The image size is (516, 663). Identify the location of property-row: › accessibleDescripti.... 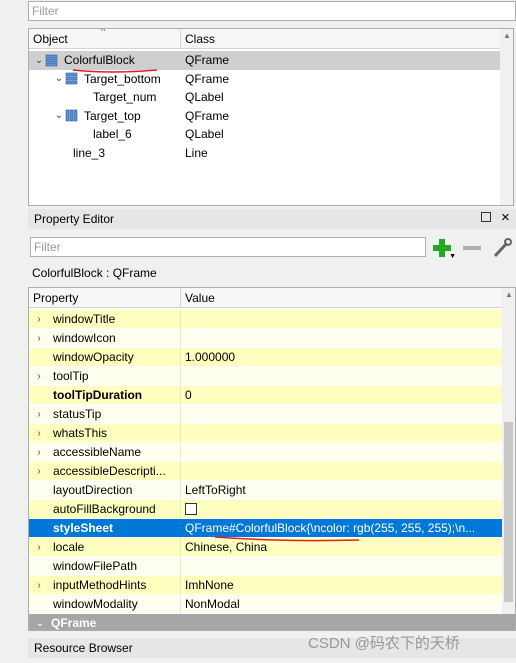
(266, 471).